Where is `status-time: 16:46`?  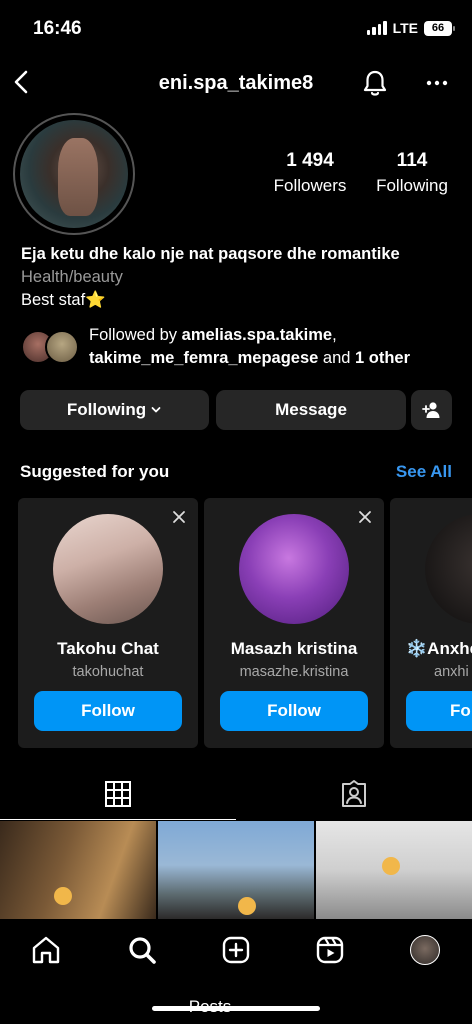
status-time: 16:46 is located at coordinates (57, 28).